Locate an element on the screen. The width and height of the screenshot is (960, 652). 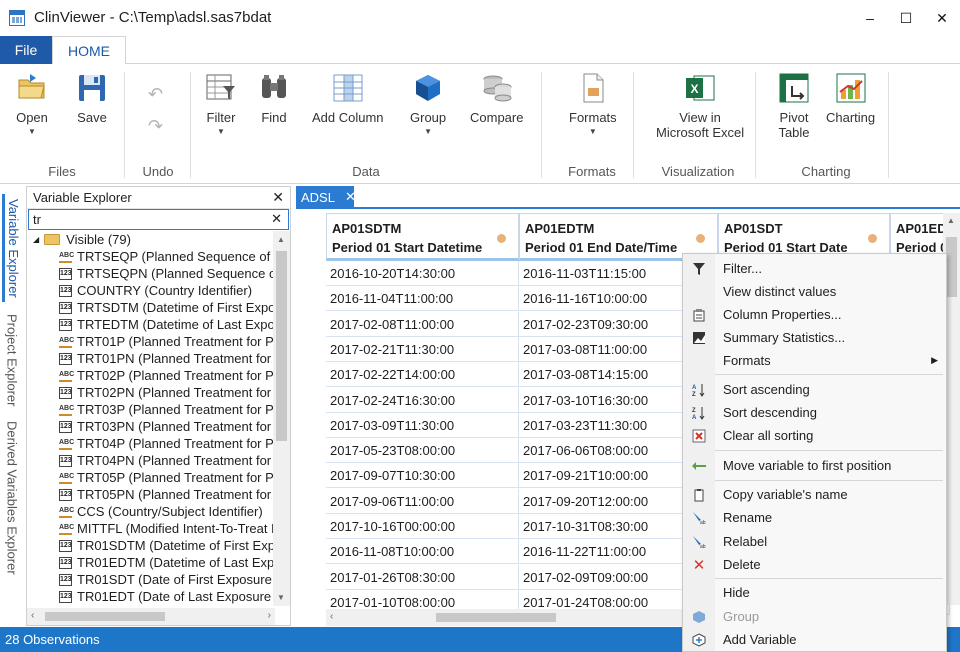
tab-file: File is located at coordinates (26, 50).